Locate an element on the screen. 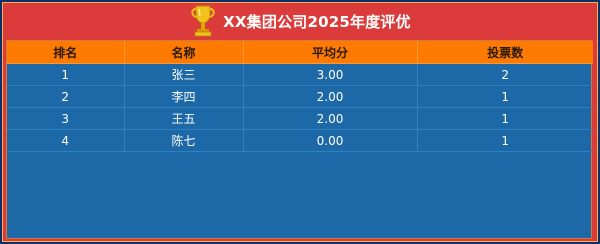 The height and width of the screenshot is (244, 600). average-score-cell: 3.00 is located at coordinates (330, 74).